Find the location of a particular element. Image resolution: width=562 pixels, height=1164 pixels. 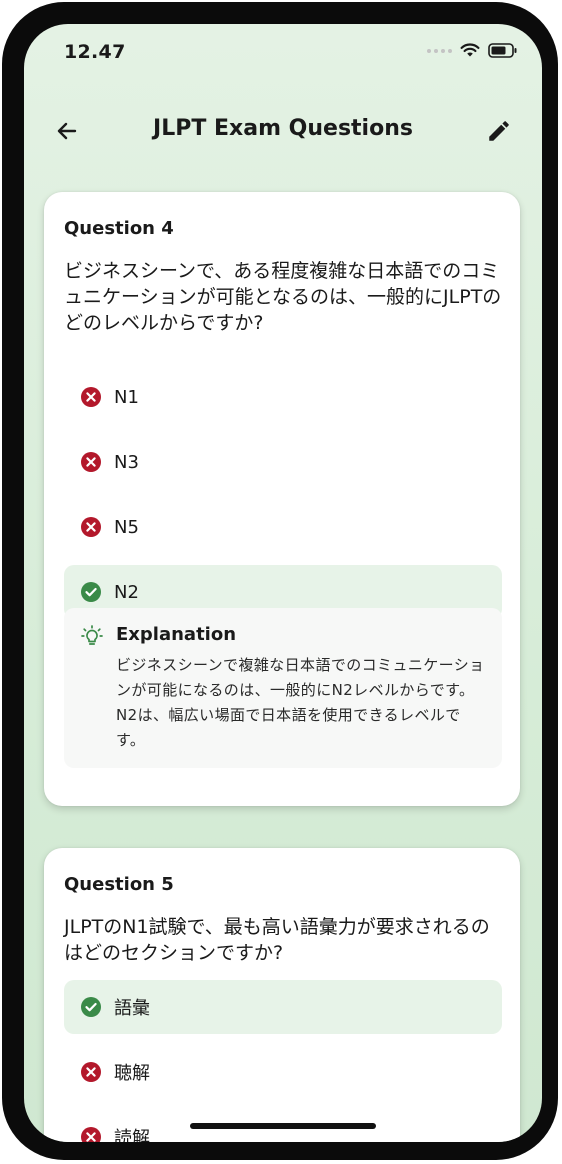

cellular-signal-icon is located at coordinates (439, 50).